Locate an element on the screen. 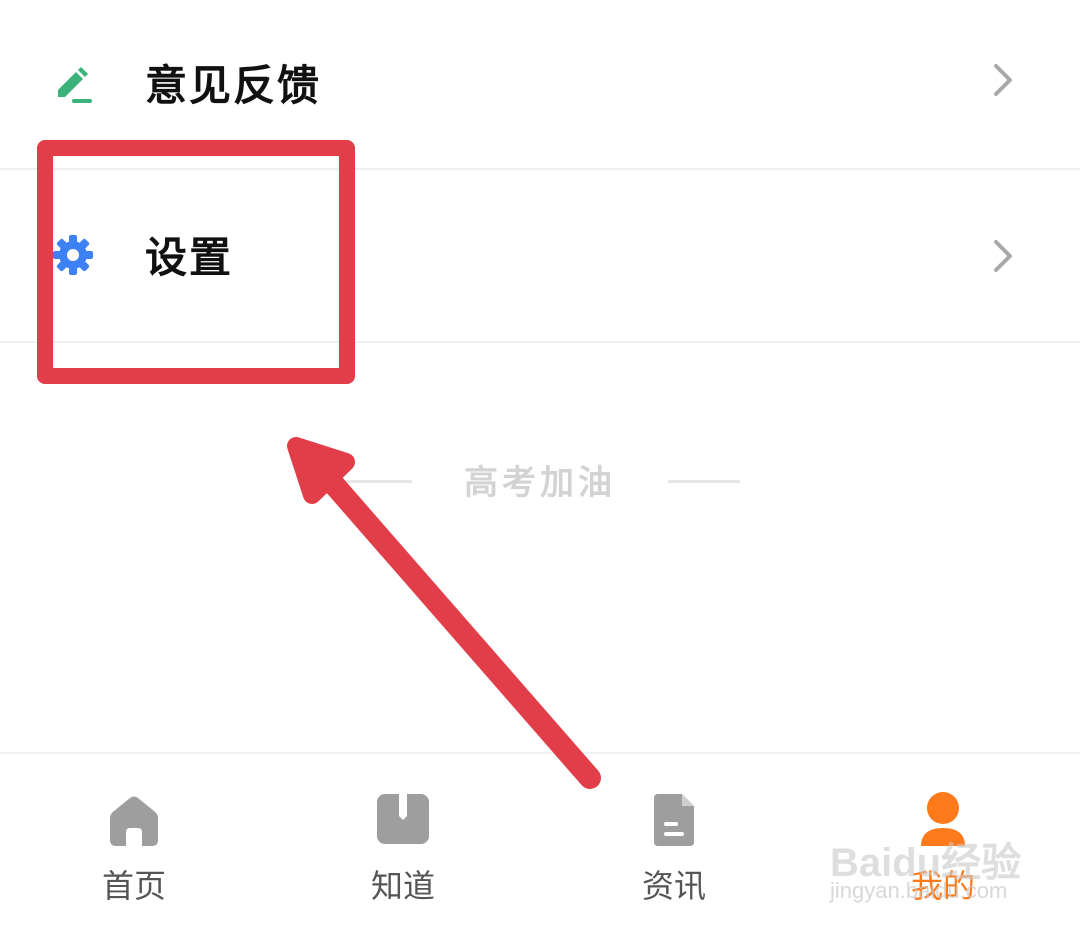 This screenshot has width=1080, height=927. watermark-logo: Baidu经验 jingyan.baidu.com is located at coordinates (930, 870).